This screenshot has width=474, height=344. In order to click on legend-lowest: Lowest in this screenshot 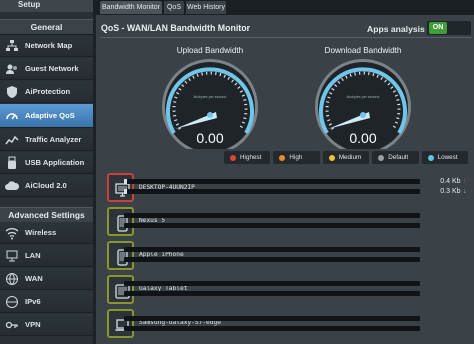, I will do `click(445, 157)`.